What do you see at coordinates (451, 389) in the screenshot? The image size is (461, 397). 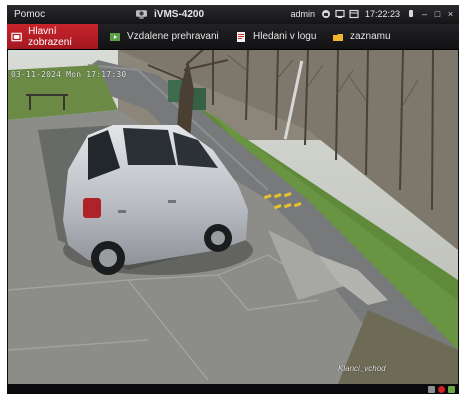 I see `settings-icon` at bounding box center [451, 389].